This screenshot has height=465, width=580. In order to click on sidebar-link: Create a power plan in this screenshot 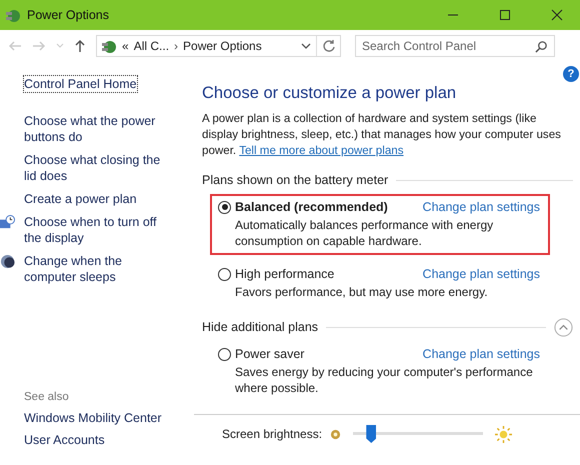, I will do `click(80, 199)`.